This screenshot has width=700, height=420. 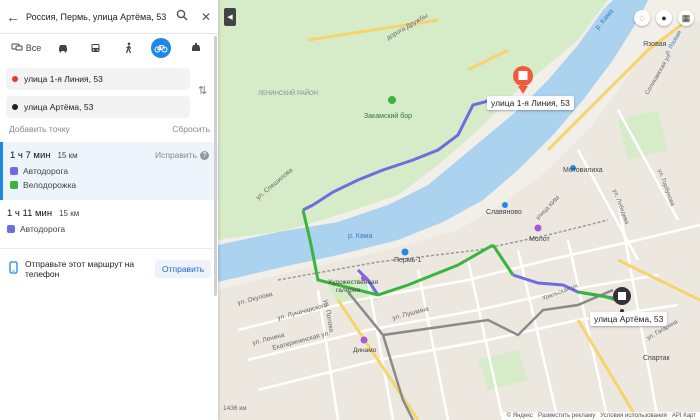 I want to click on station-poi-icon, so click(x=405, y=252).